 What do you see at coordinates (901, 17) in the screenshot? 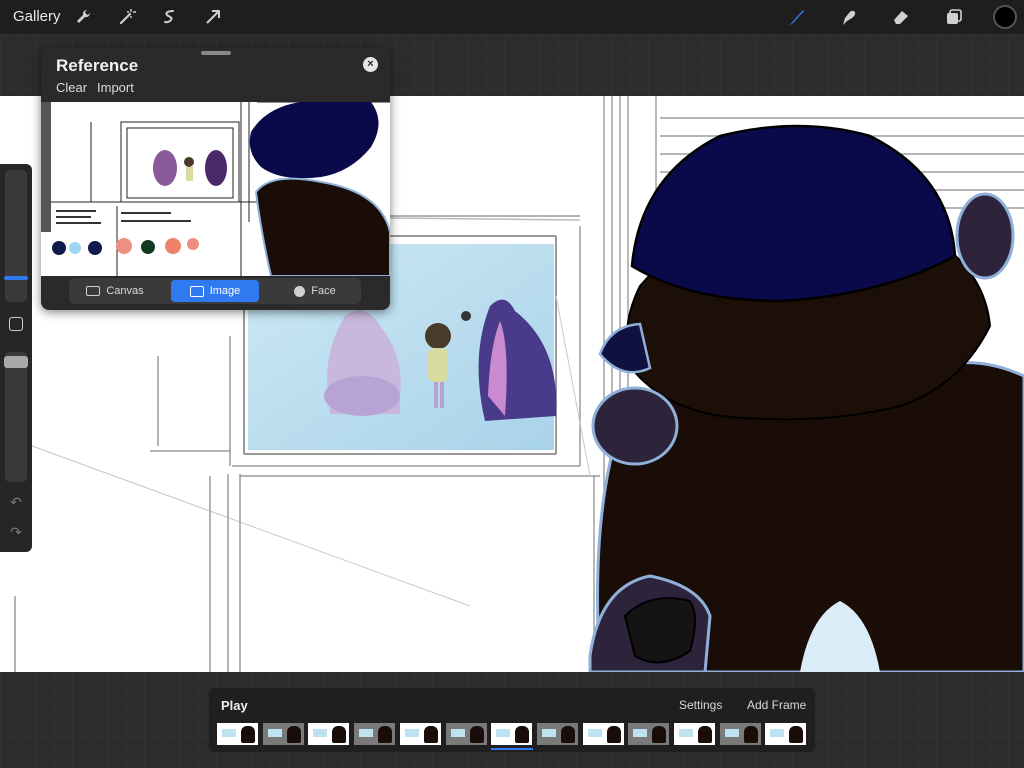
I see `eraser-icon` at bounding box center [901, 17].